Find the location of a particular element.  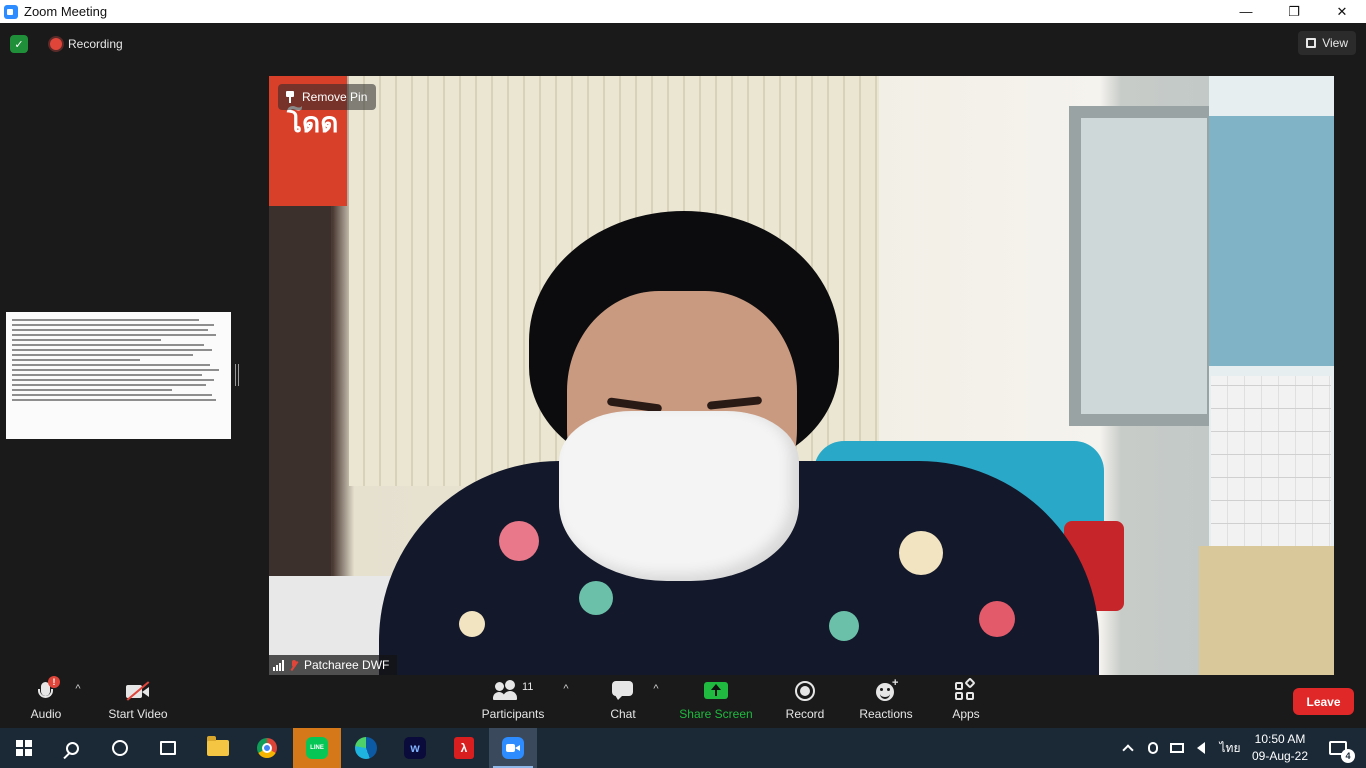

task-view-button is located at coordinates (168, 748).